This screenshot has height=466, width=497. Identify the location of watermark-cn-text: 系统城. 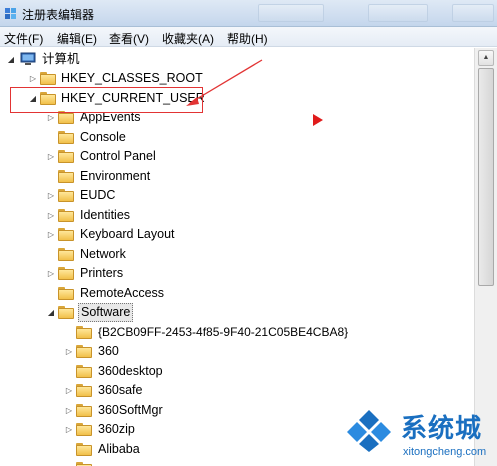
(442, 429).